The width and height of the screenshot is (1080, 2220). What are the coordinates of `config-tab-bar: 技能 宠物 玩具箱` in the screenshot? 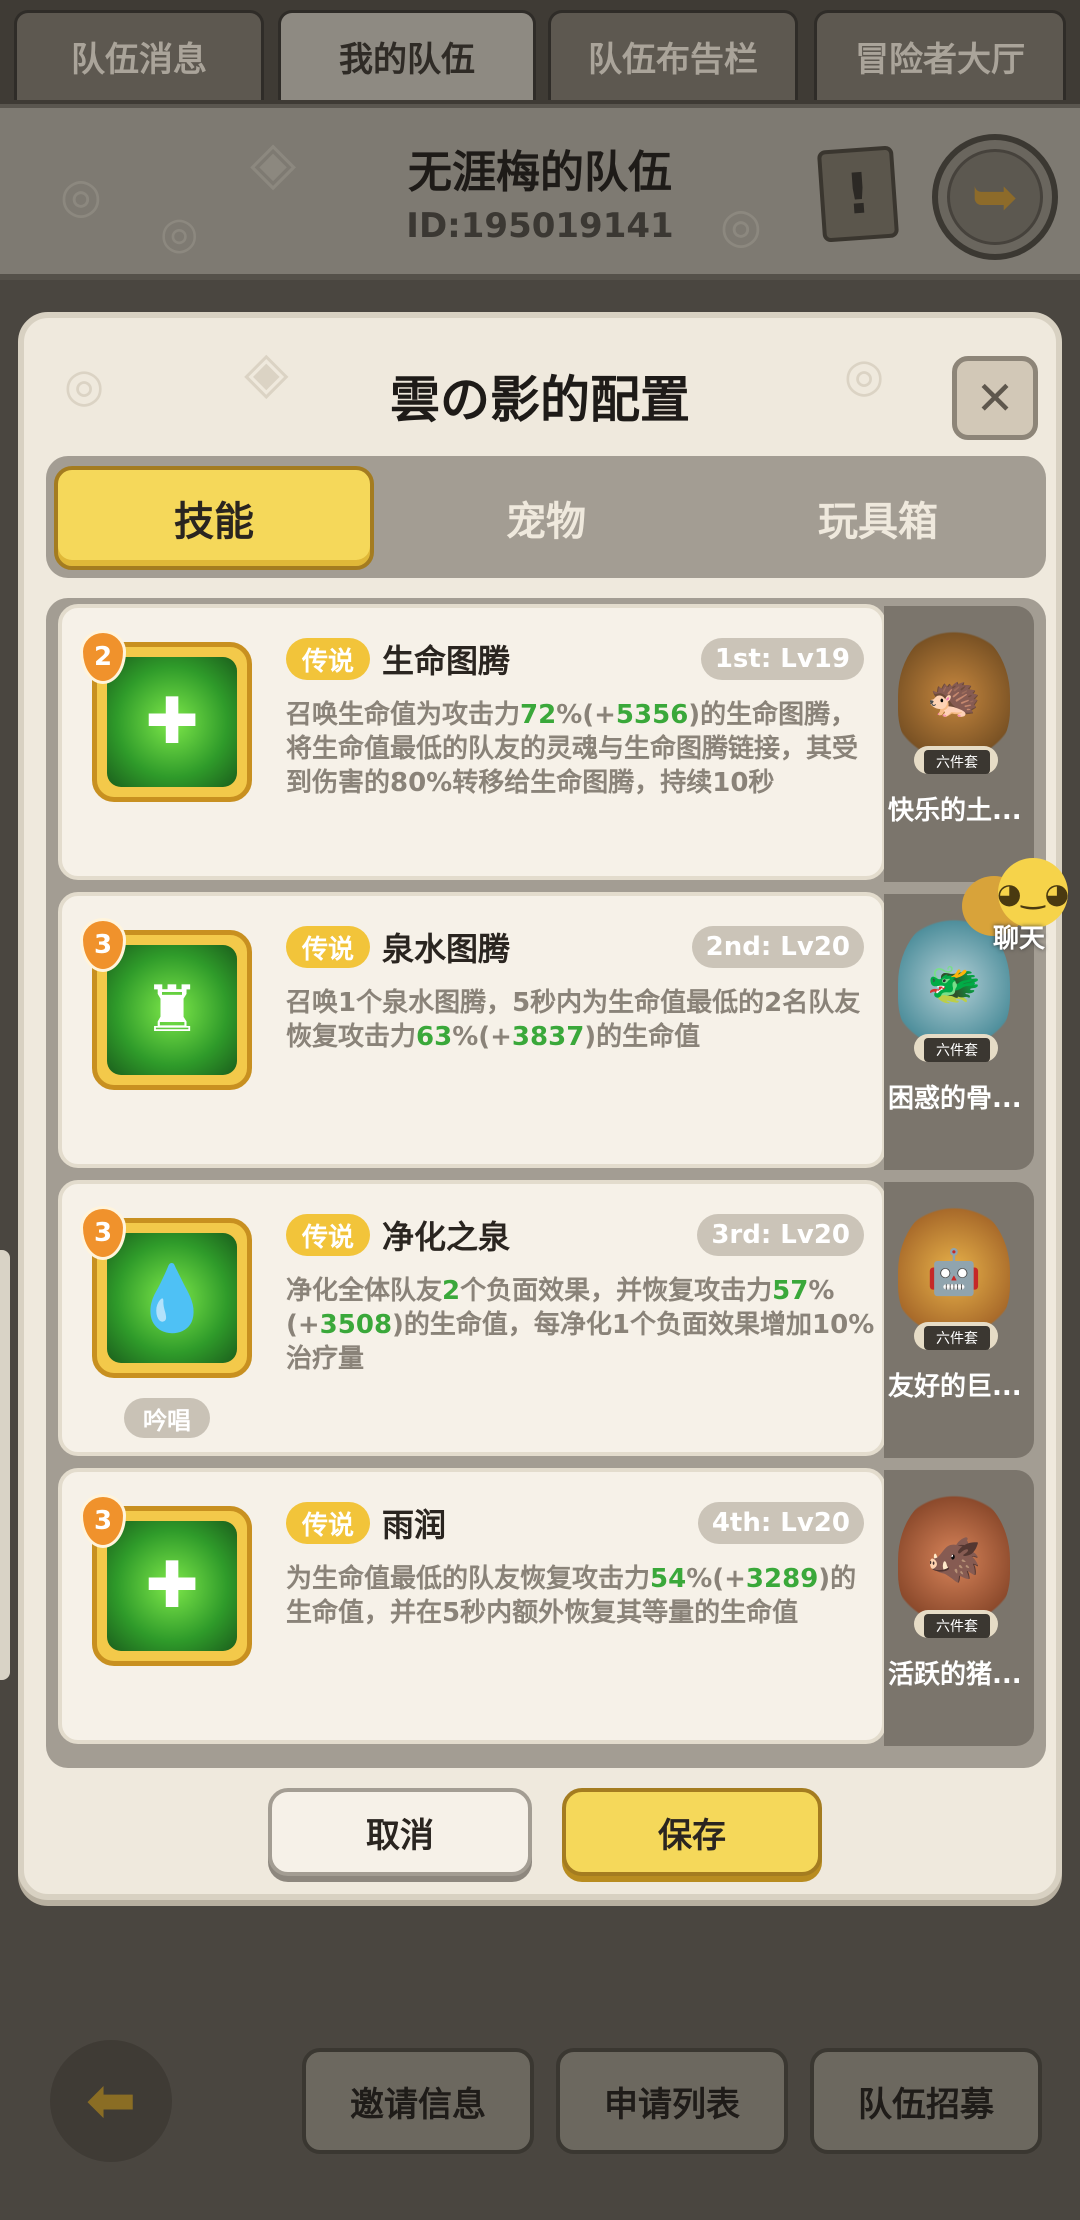 It's located at (546, 517).